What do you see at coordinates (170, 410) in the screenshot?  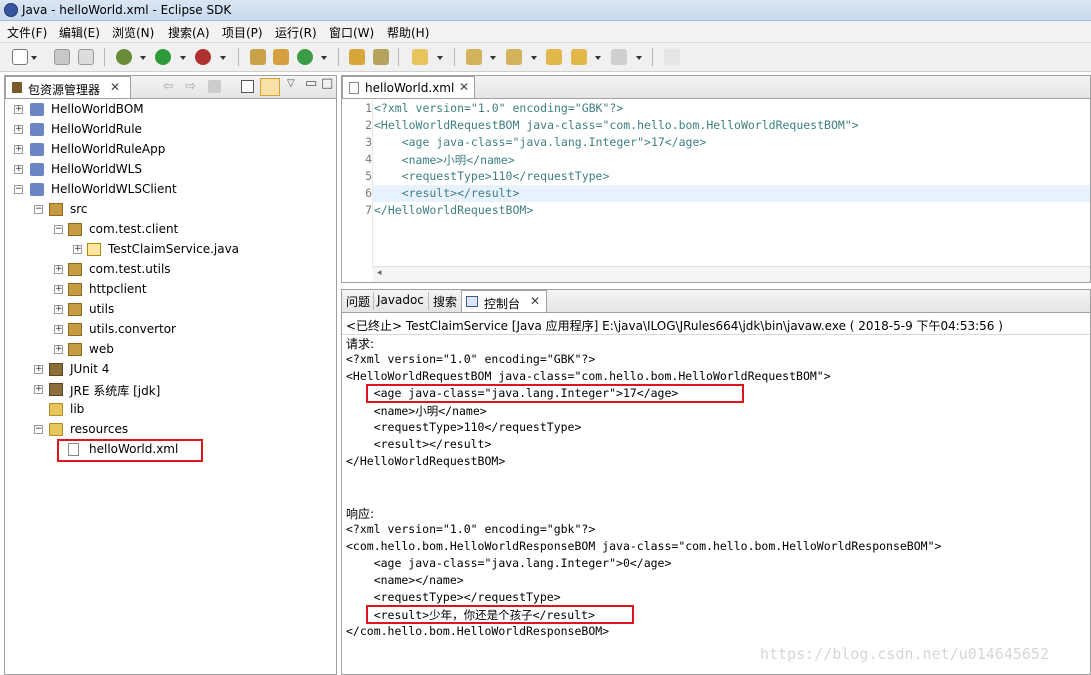 I see `tree-item-lib: lib` at bounding box center [170, 410].